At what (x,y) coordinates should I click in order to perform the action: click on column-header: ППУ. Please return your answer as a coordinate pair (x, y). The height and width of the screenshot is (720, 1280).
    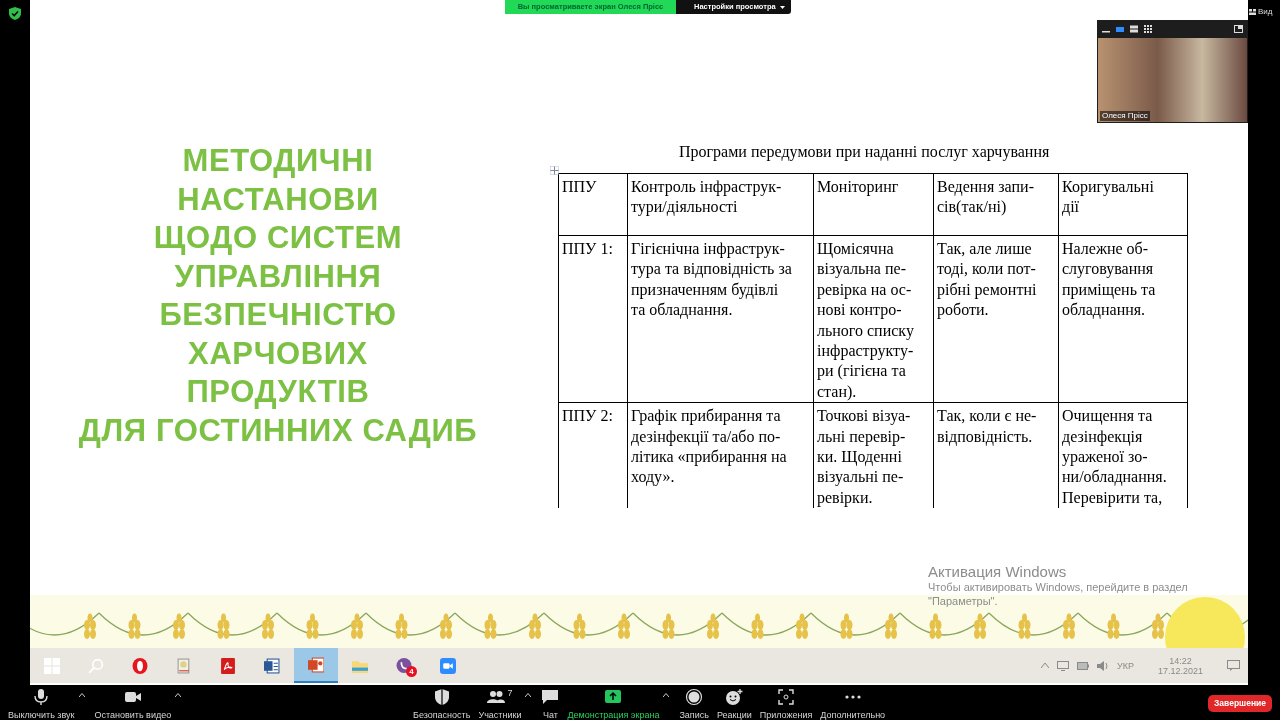
    Looking at the image, I should click on (593, 204).